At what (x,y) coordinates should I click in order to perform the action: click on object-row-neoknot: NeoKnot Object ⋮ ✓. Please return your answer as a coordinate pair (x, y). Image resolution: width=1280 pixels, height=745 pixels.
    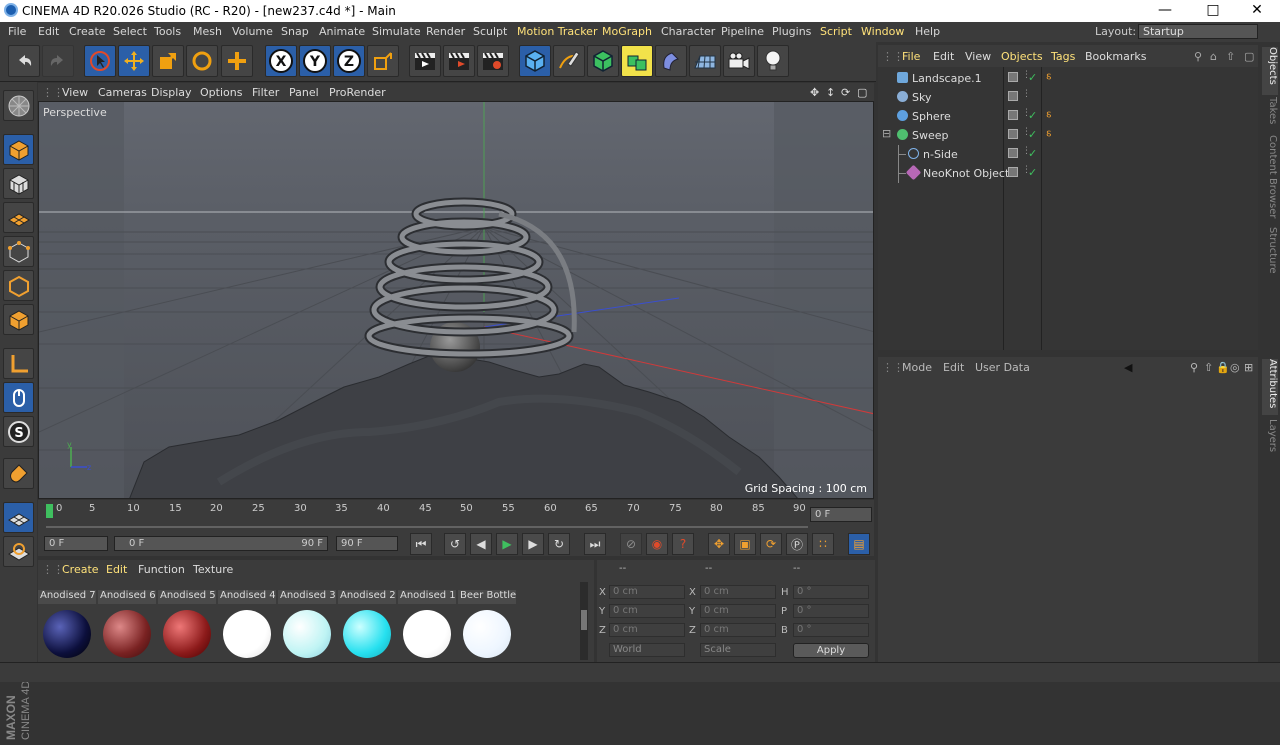
    Looking at the image, I should click on (1068, 173).